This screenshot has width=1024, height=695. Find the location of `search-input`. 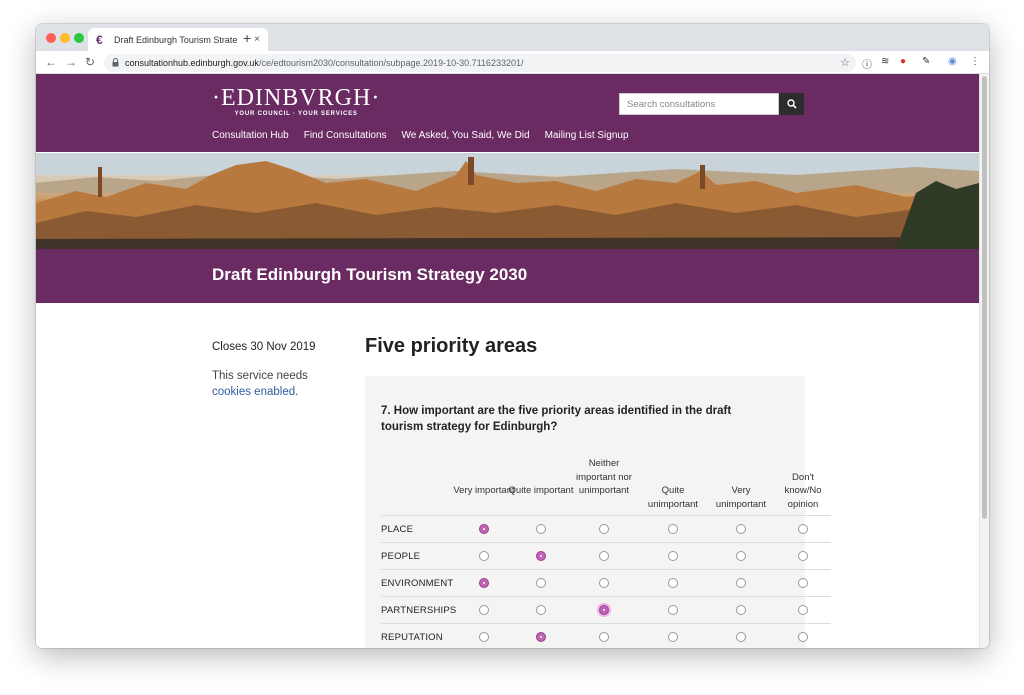

search-input is located at coordinates (699, 104).